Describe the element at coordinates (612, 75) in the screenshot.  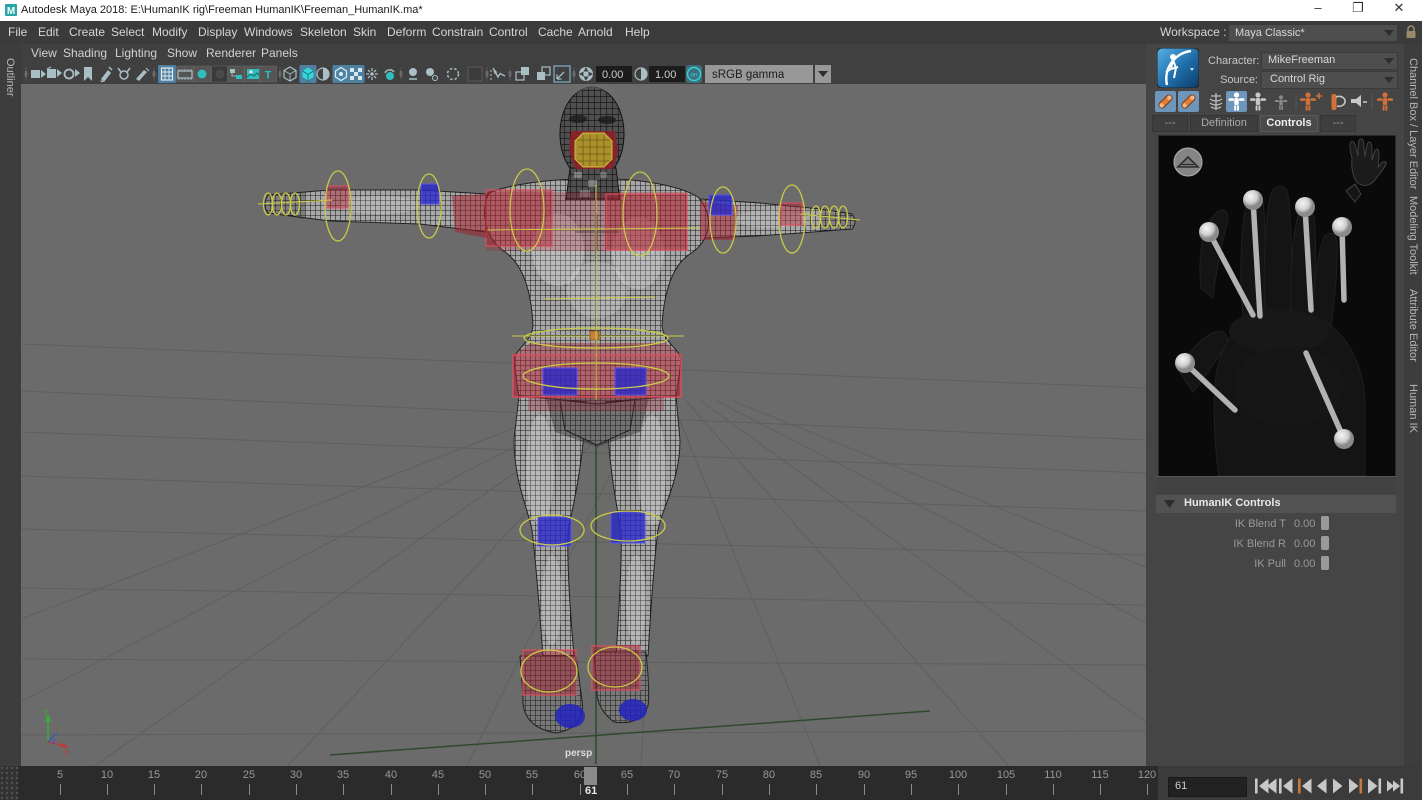
I see `svg-text: 0.00` at that location.